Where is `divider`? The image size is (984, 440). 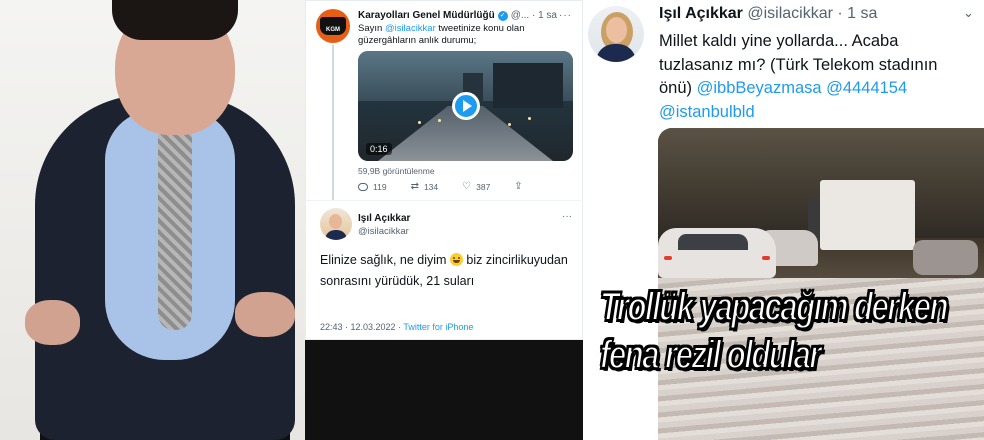
divider is located at coordinates (444, 200).